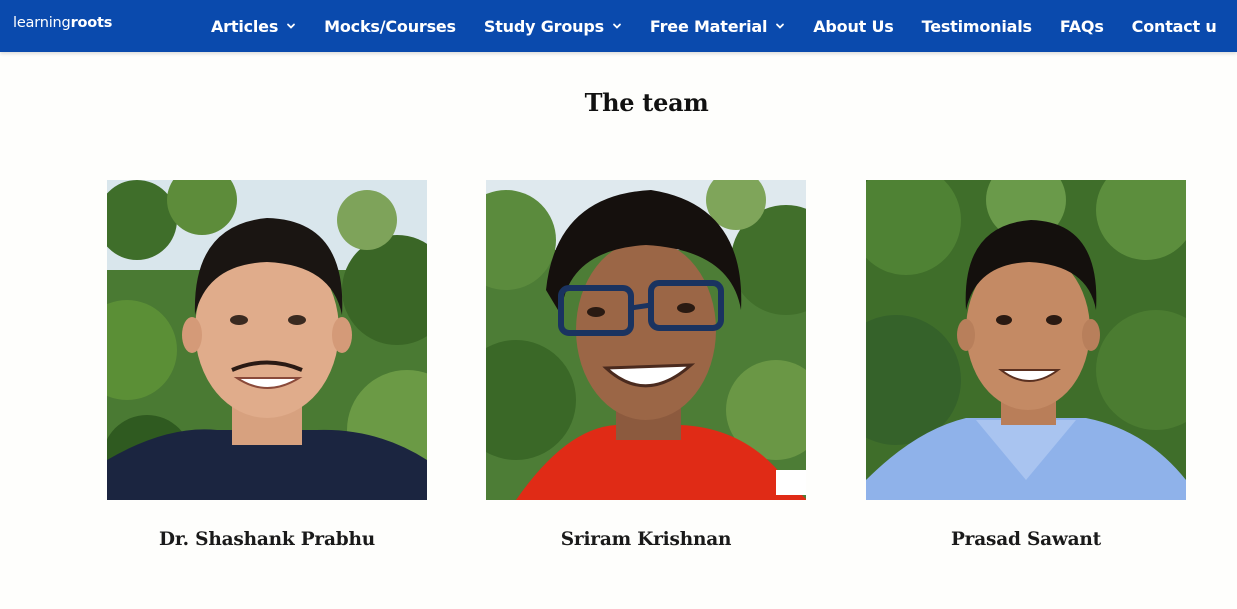 The width and height of the screenshot is (1237, 609). I want to click on nav-item-testimonials: Testimonials, so click(977, 26).